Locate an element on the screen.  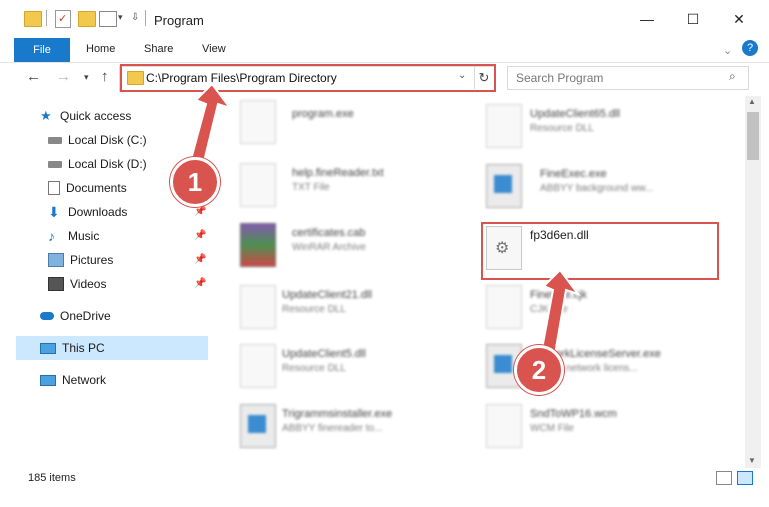
step-2-badge: 2 is located at coordinates (539, 370).